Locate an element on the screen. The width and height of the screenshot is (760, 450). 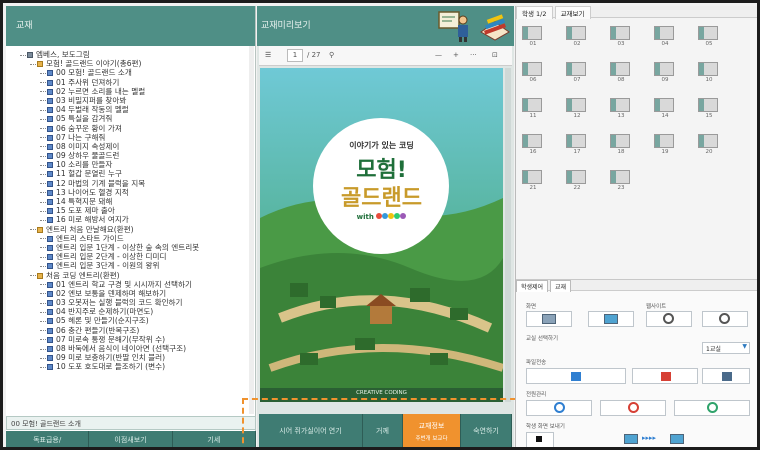
tree-item: 03 비밀지퍼를 찾아봐 is located at coordinates (131, 100).